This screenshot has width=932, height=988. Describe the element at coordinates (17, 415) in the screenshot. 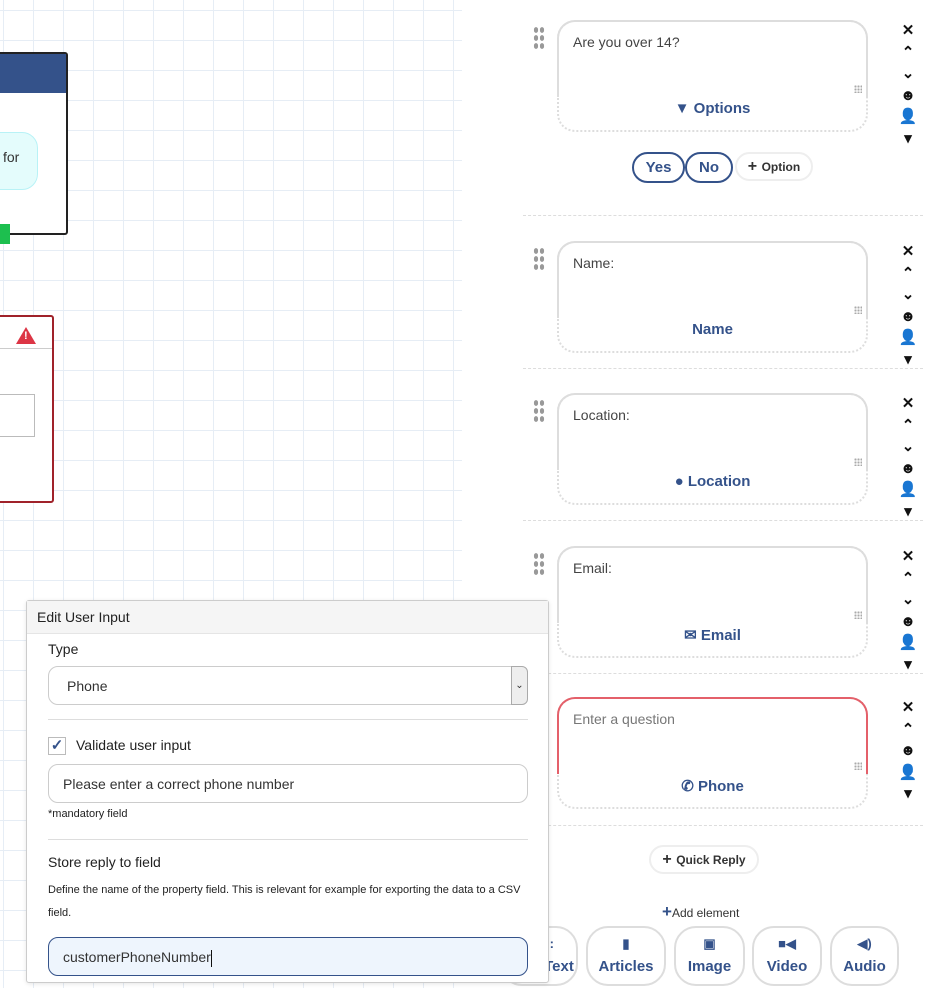

I see `node-input` at that location.